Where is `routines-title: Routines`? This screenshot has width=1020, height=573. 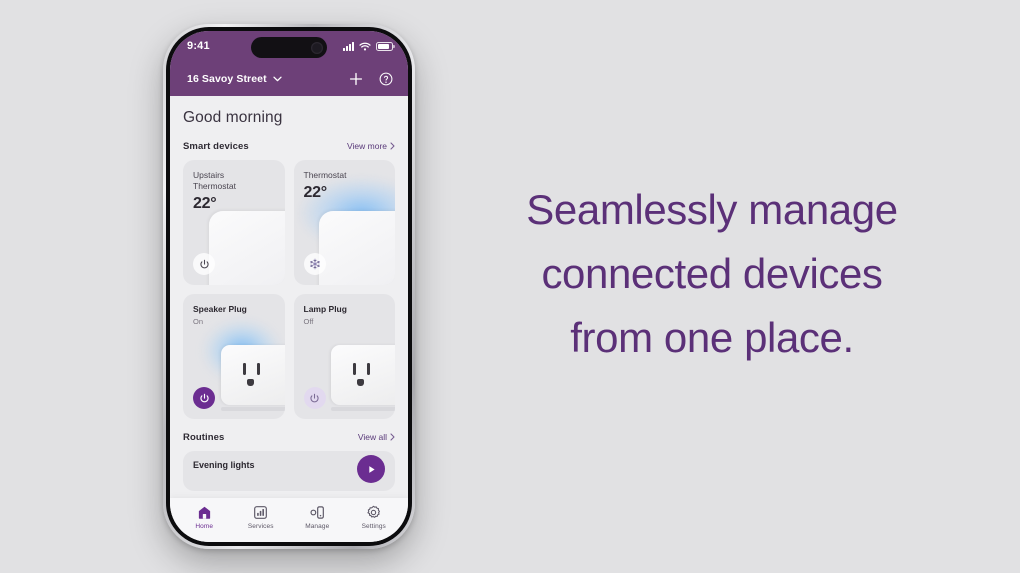
routines-title: Routines is located at coordinates (204, 437).